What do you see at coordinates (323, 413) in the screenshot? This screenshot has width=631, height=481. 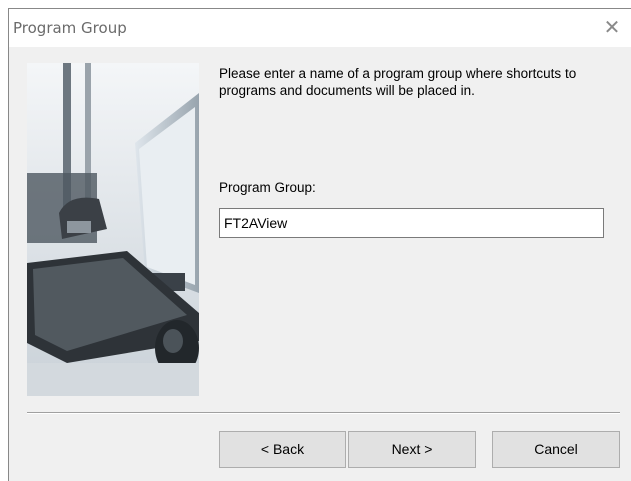 I see `separator-line` at bounding box center [323, 413].